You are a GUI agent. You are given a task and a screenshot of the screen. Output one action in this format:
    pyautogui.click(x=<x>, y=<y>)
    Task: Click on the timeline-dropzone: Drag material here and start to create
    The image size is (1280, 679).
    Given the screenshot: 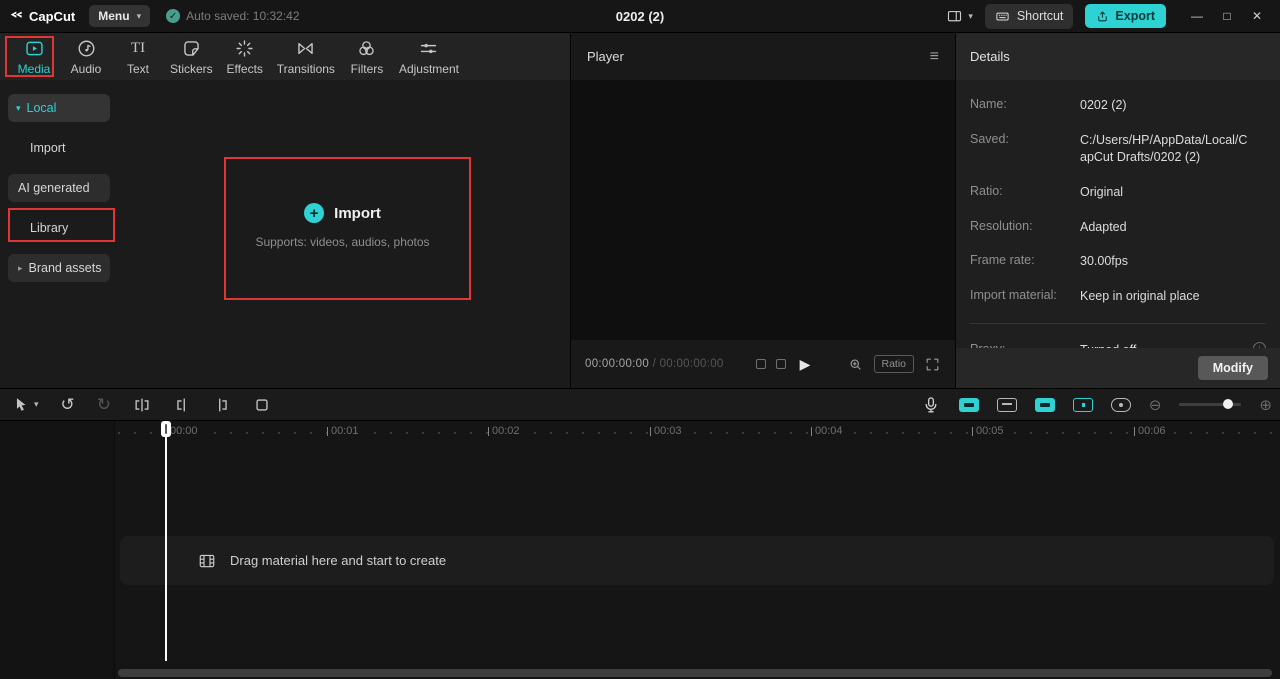 What is the action you would take?
    pyautogui.click(x=697, y=560)
    